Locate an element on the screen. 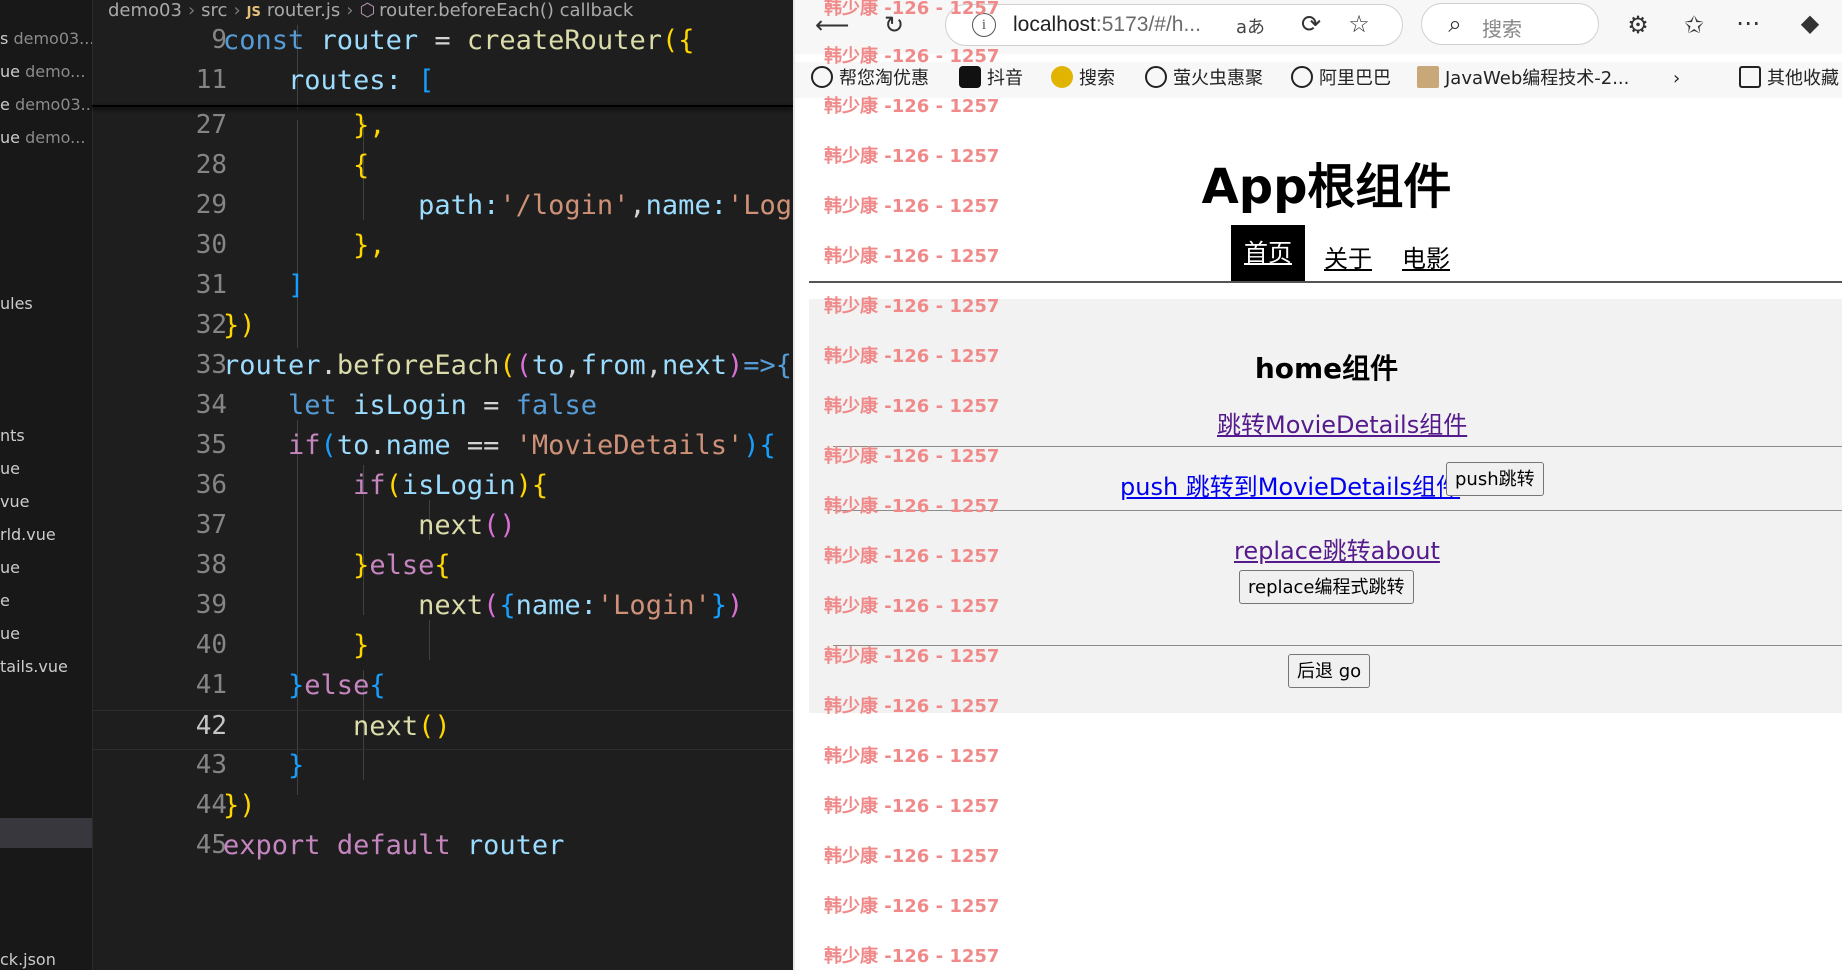 The image size is (1842, 970). code-line: 33 router.beforeEach((to,from,next)=>{ is located at coordinates (442, 370).